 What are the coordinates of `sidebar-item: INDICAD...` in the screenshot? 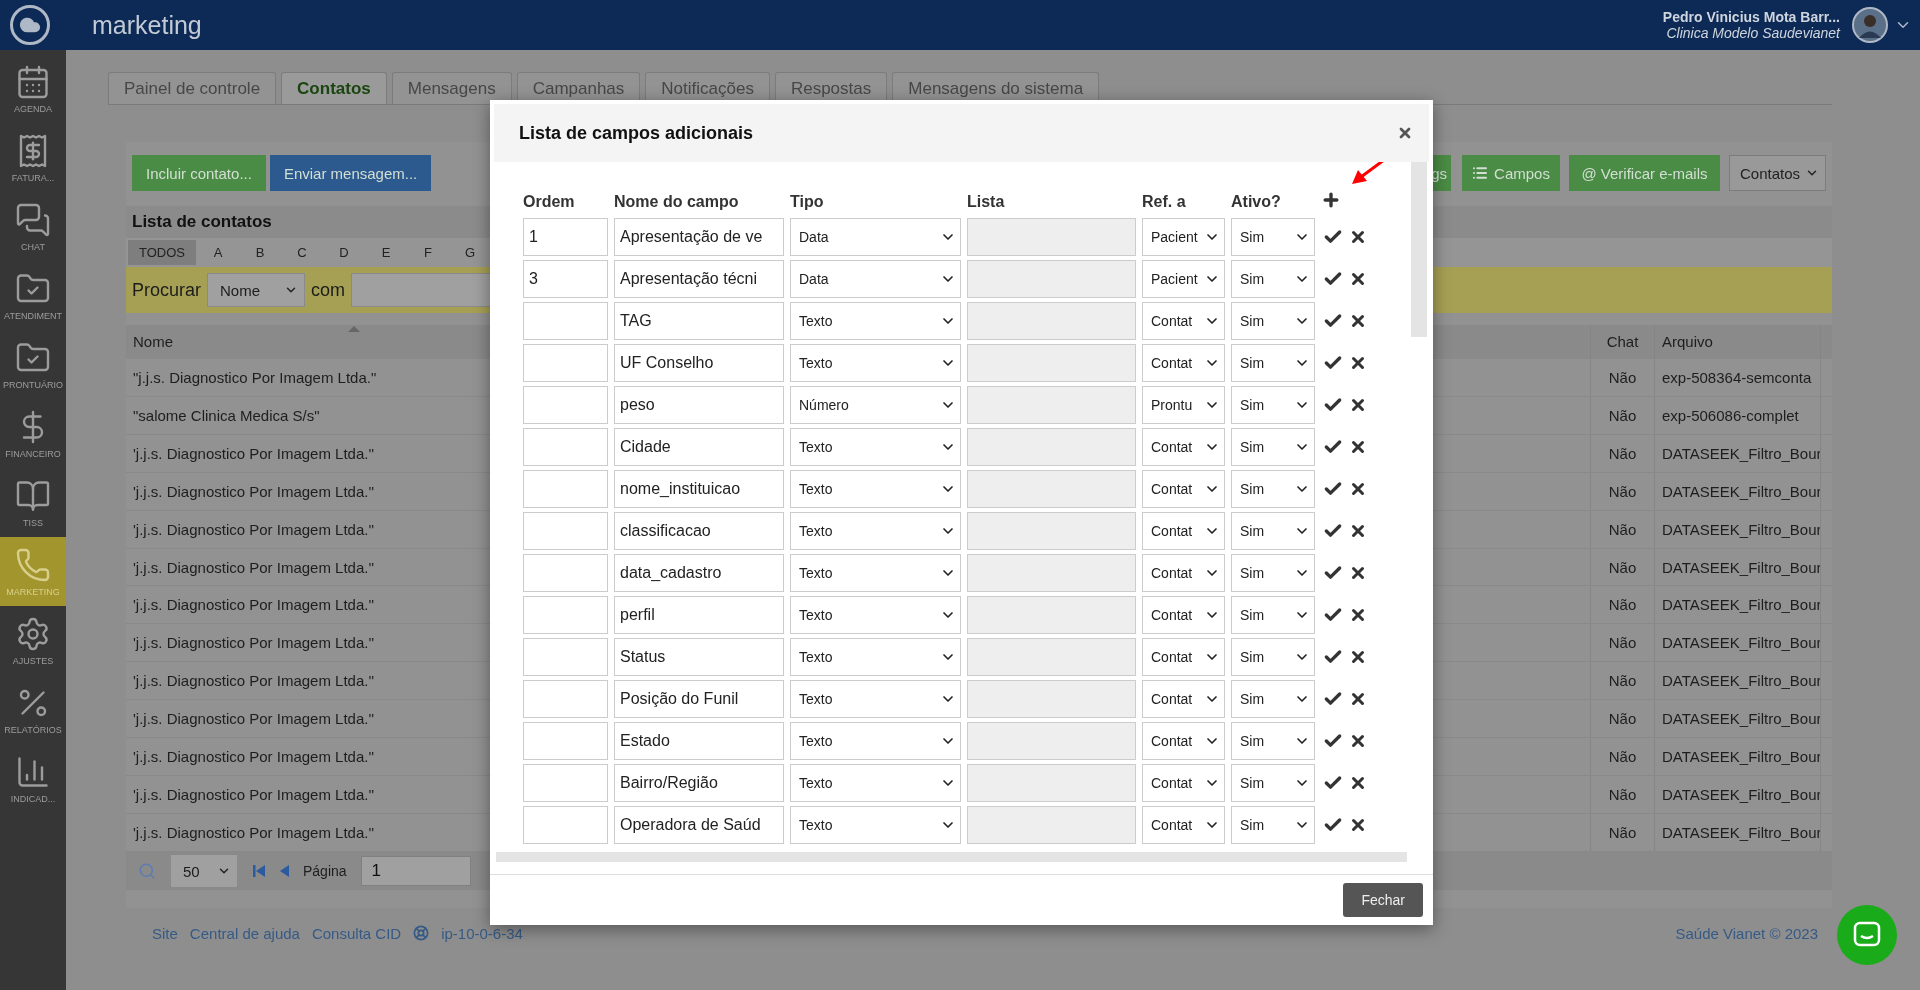 It's located at (33, 778).